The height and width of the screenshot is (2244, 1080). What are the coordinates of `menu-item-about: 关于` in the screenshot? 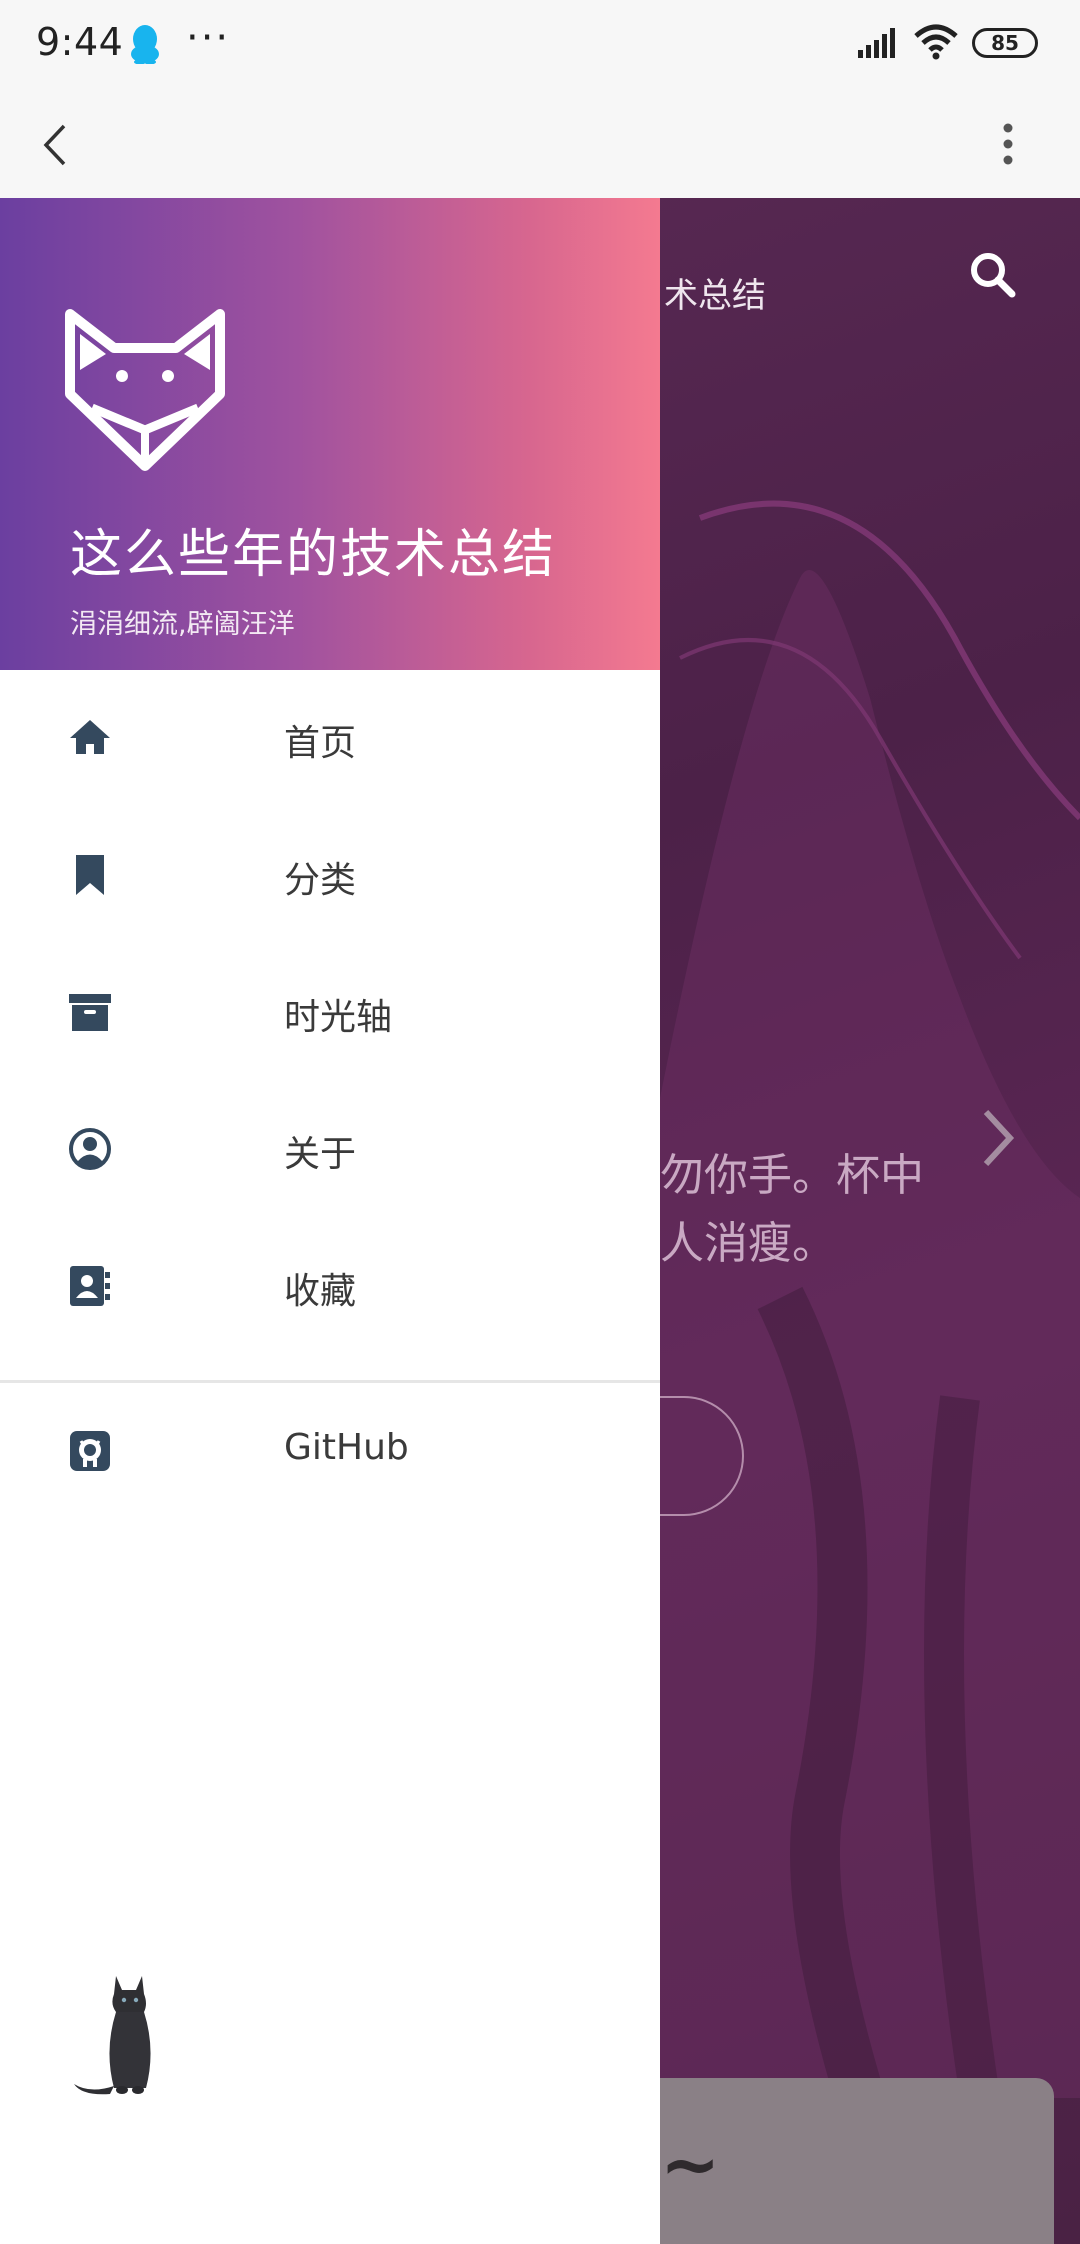 It's located at (330, 1149).